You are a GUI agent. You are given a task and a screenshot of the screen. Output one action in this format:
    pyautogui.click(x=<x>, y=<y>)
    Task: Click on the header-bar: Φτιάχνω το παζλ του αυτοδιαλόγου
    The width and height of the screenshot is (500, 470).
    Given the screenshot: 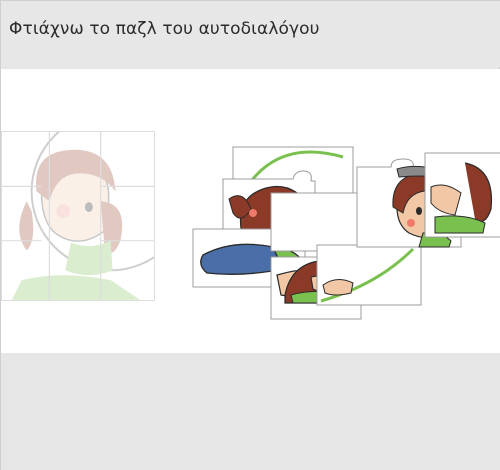 What is the action you would take?
    pyautogui.click(x=250, y=34)
    